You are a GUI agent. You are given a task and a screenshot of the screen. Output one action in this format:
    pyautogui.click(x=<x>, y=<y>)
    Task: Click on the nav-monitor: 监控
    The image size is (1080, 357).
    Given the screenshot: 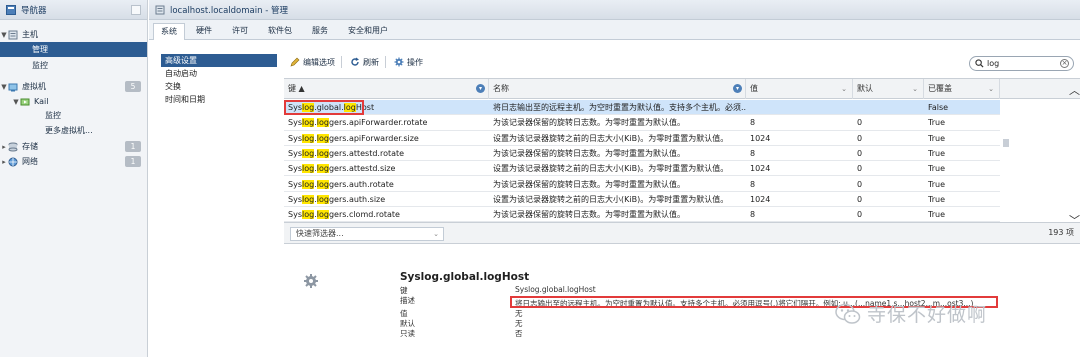 What is the action you would take?
    pyautogui.click(x=73, y=65)
    